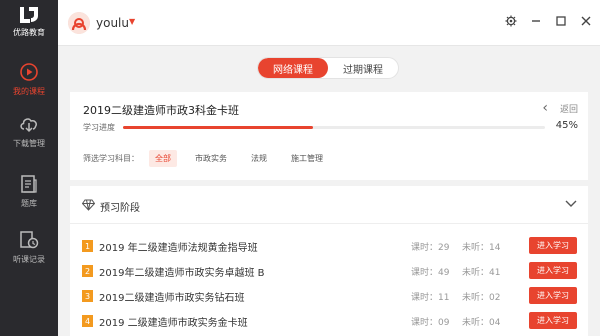 This screenshot has height=336, width=600. What do you see at coordinates (481, 273) in the screenshot?
I see `lesson-unheard: 未听：41` at bounding box center [481, 273].